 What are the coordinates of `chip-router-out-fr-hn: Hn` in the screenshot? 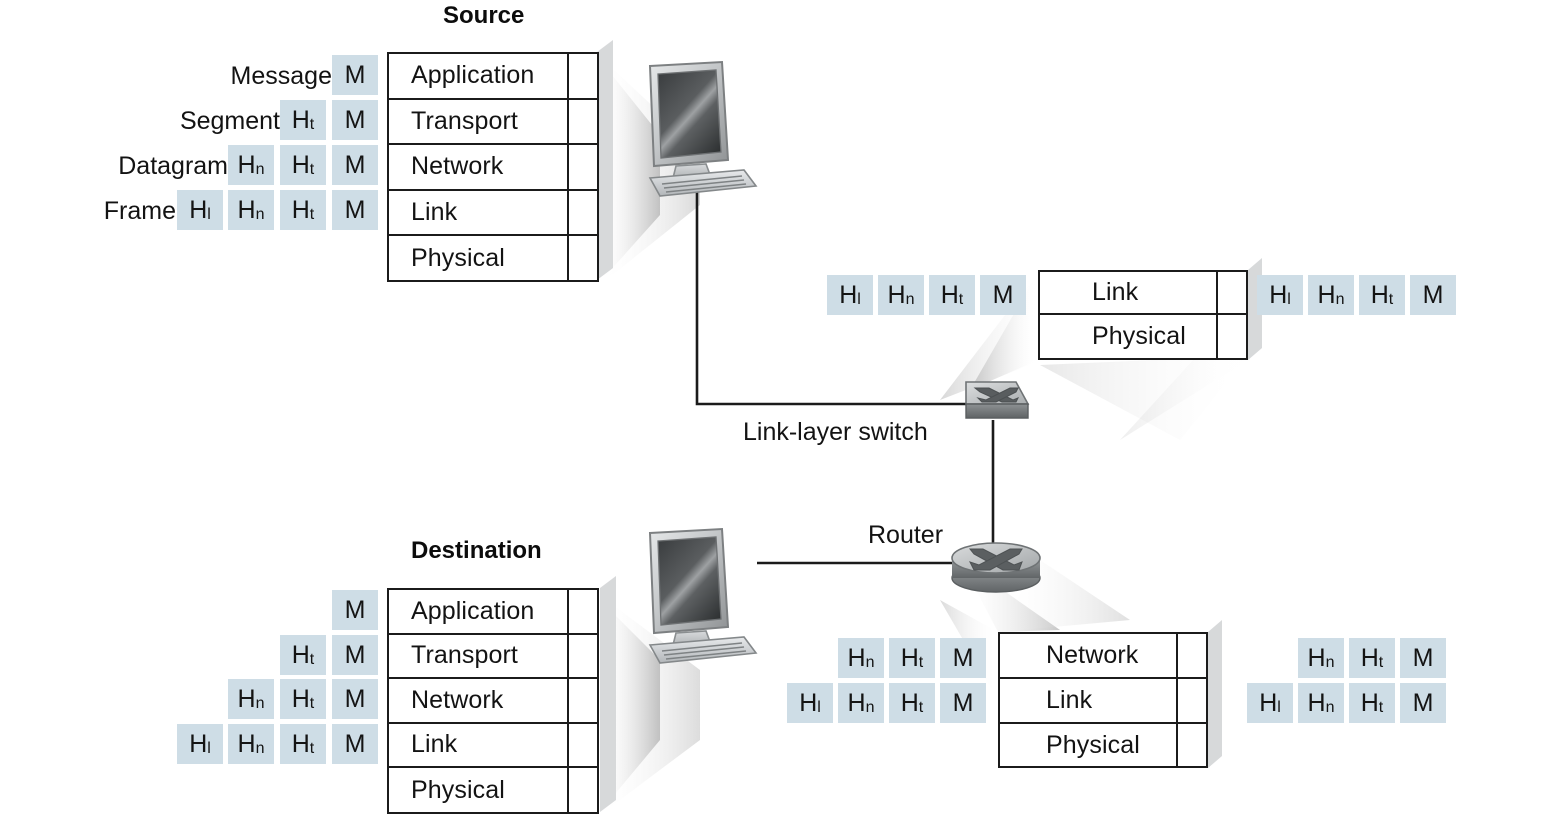 It's located at (1321, 703).